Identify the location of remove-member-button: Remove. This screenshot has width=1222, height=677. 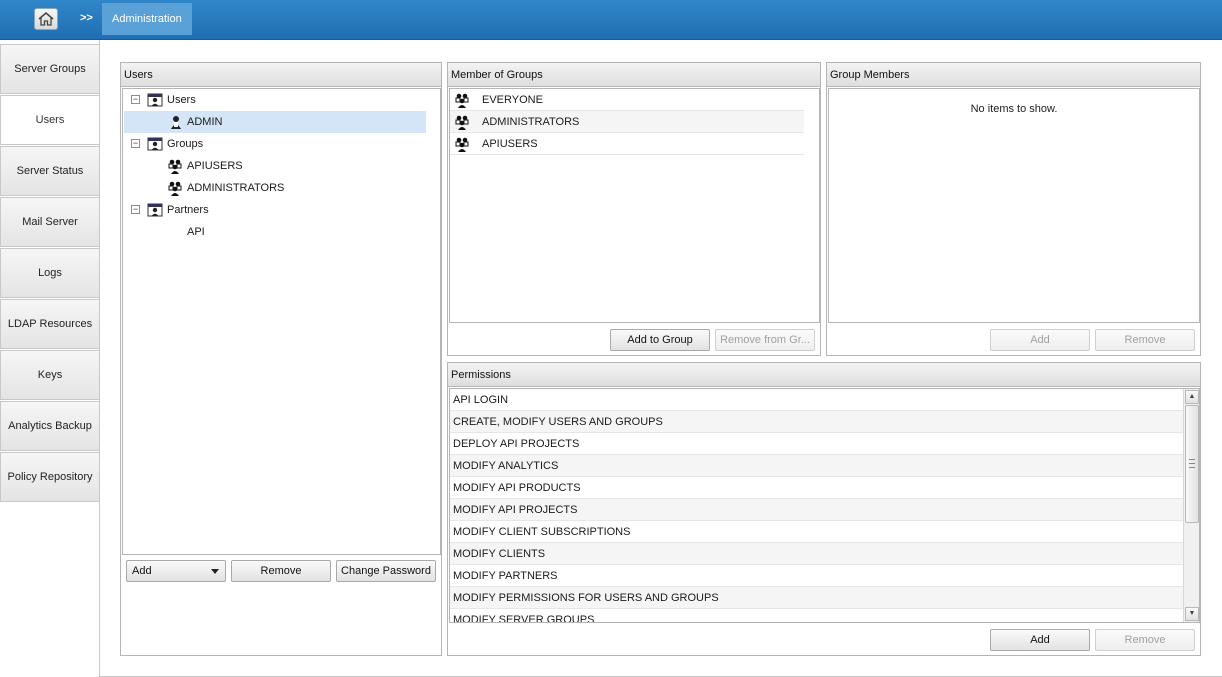
(1145, 340).